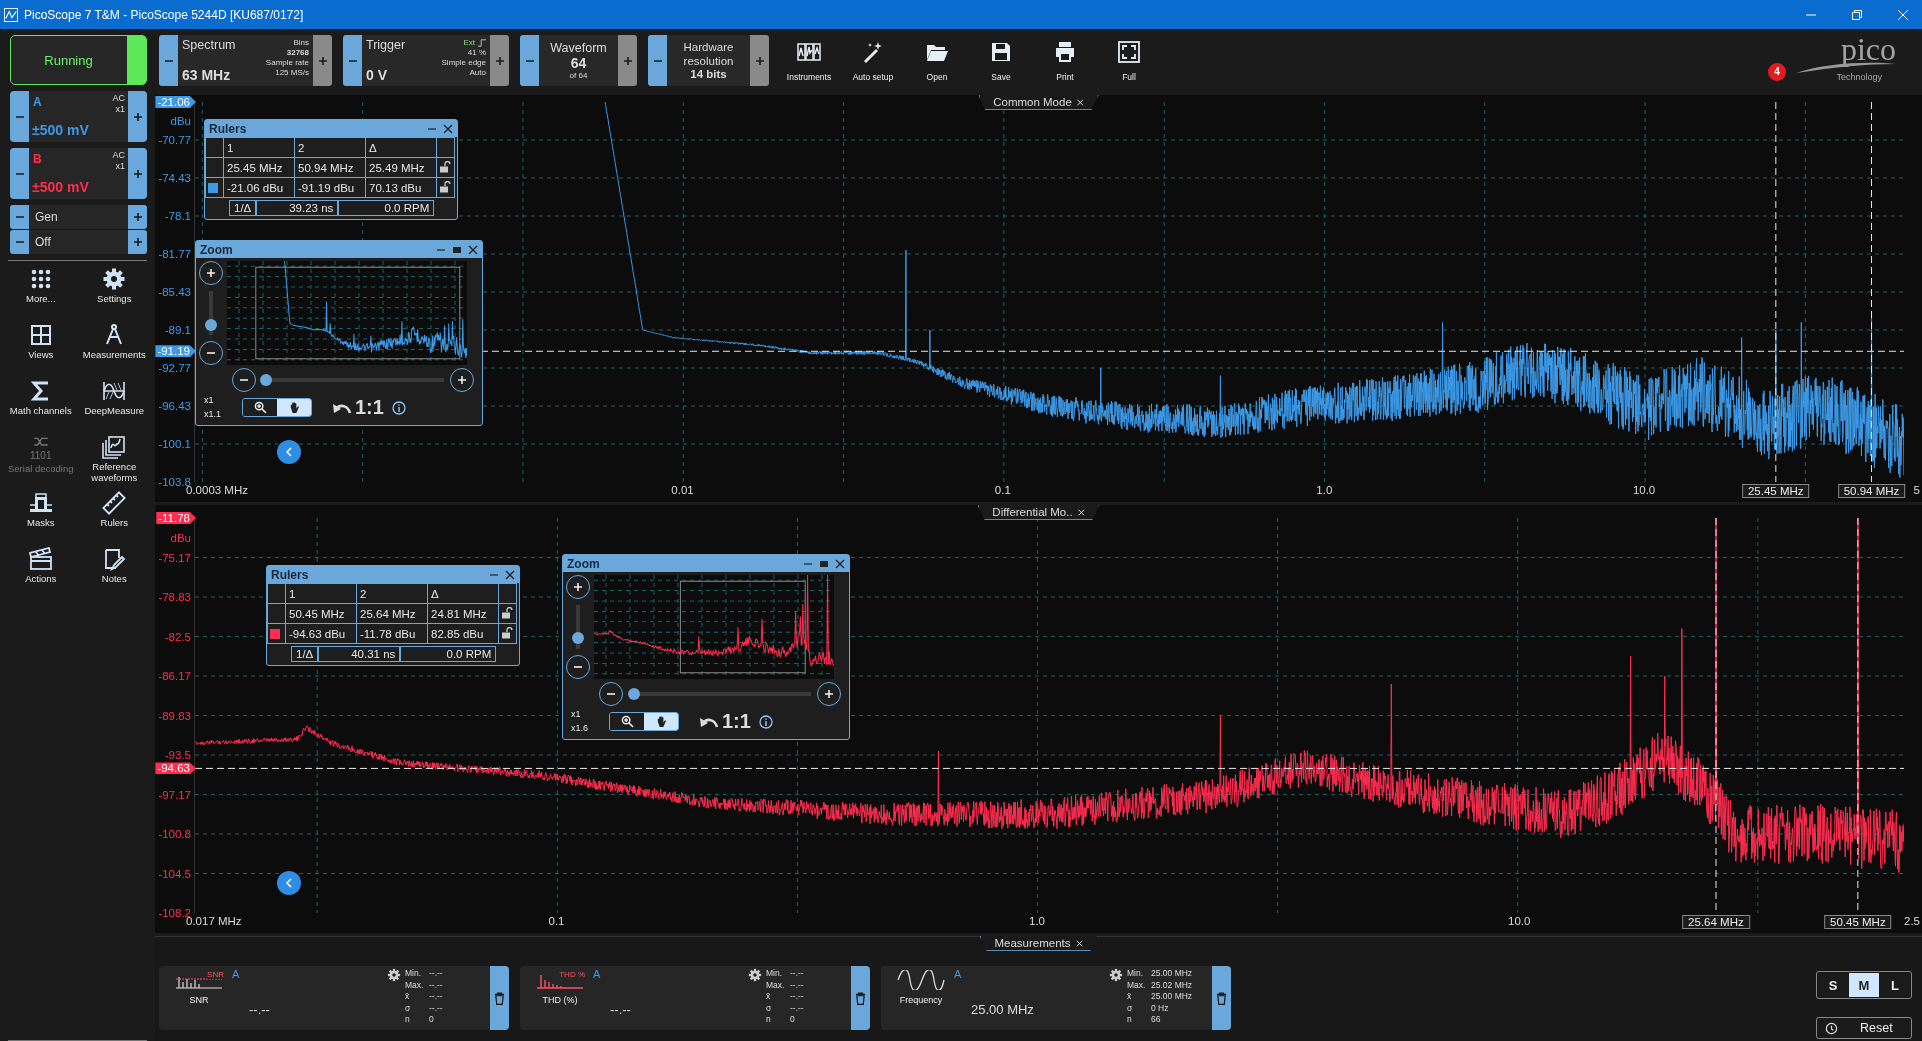 The height and width of the screenshot is (1041, 1922). What do you see at coordinates (114, 518) in the screenshot?
I see `tool-button: Rulers` at bounding box center [114, 518].